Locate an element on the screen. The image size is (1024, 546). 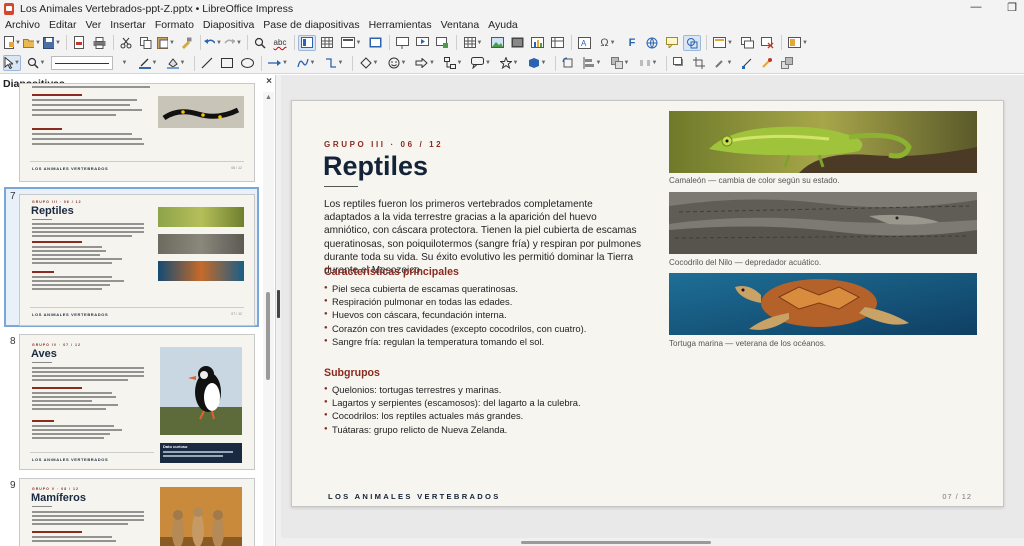
minimize-button: — is located at coordinates (976, 7).